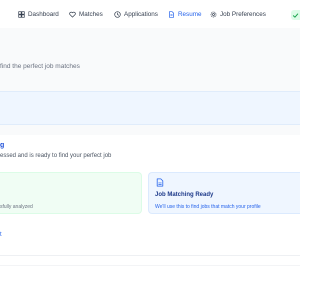  Describe the element at coordinates (21, 14) in the screenshot. I see `dashboard-icon` at that location.